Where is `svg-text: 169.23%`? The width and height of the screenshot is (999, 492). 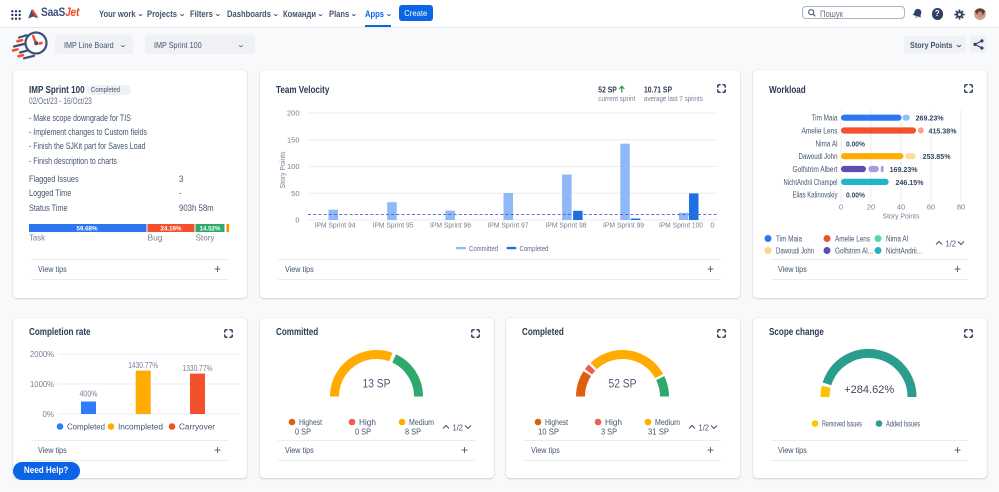 svg-text: 169.23% is located at coordinates (904, 169).